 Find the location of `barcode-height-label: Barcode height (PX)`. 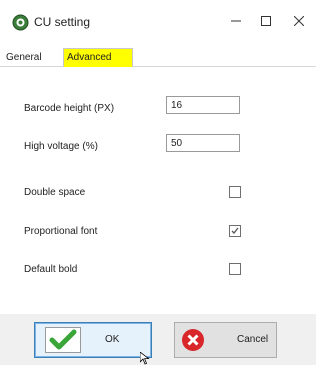

barcode-height-label: Barcode height (PX) is located at coordinates (69, 108).